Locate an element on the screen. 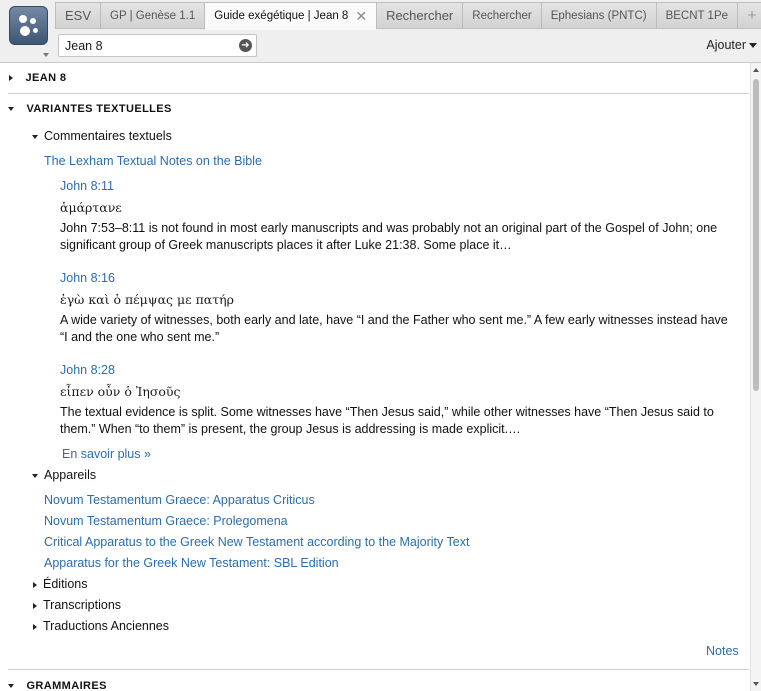  tab-ephesians-pntc: Ephesians (PNTC) is located at coordinates (598, 15).